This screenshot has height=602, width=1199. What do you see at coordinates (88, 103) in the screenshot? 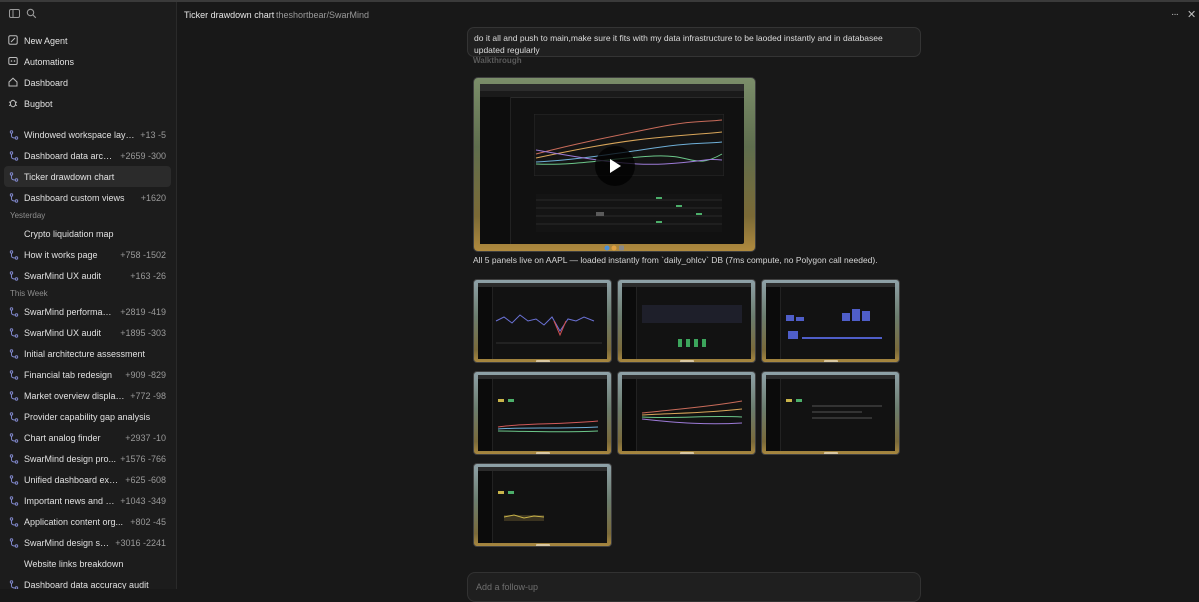
I see `nav-bugbot: Bugbot` at bounding box center [88, 103].